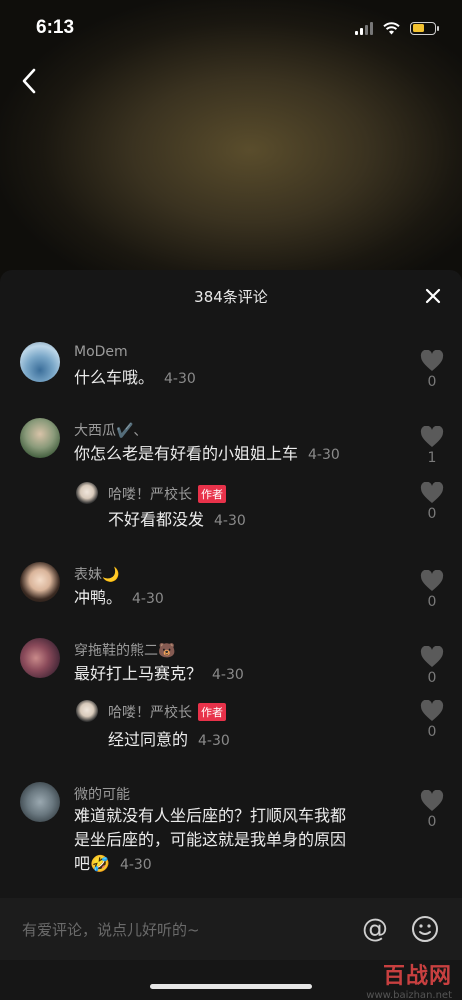 This screenshot has width=462, height=1000. What do you see at coordinates (417, 976) in the screenshot?
I see `watermark-logo: 百战网` at bounding box center [417, 976].